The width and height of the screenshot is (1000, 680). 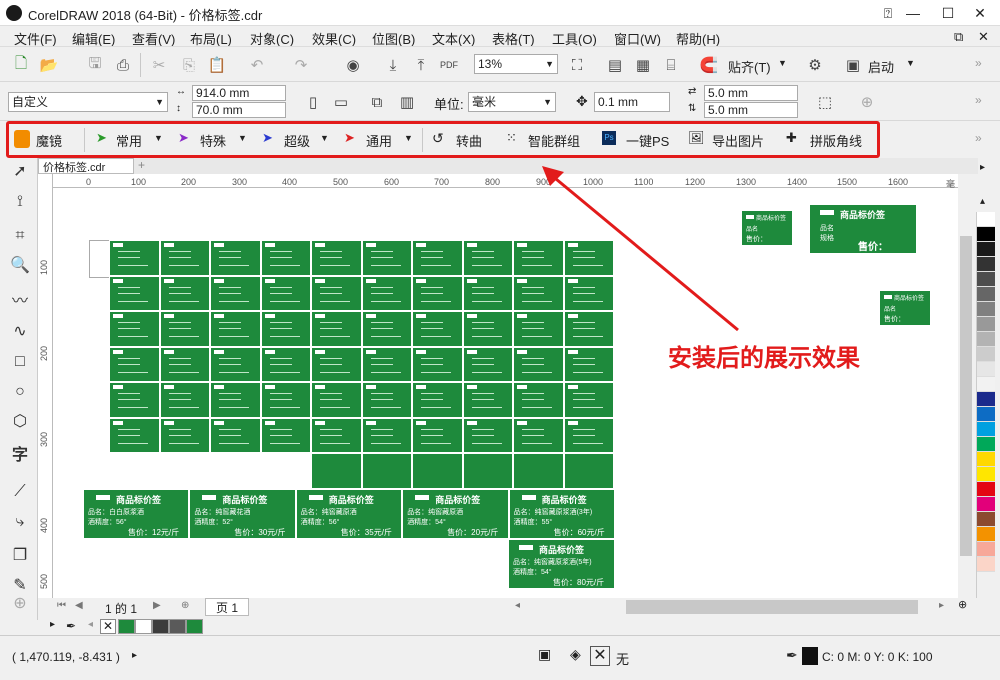 What do you see at coordinates (980, 13) in the screenshot?
I see `close-button: ✕` at bounding box center [980, 13].